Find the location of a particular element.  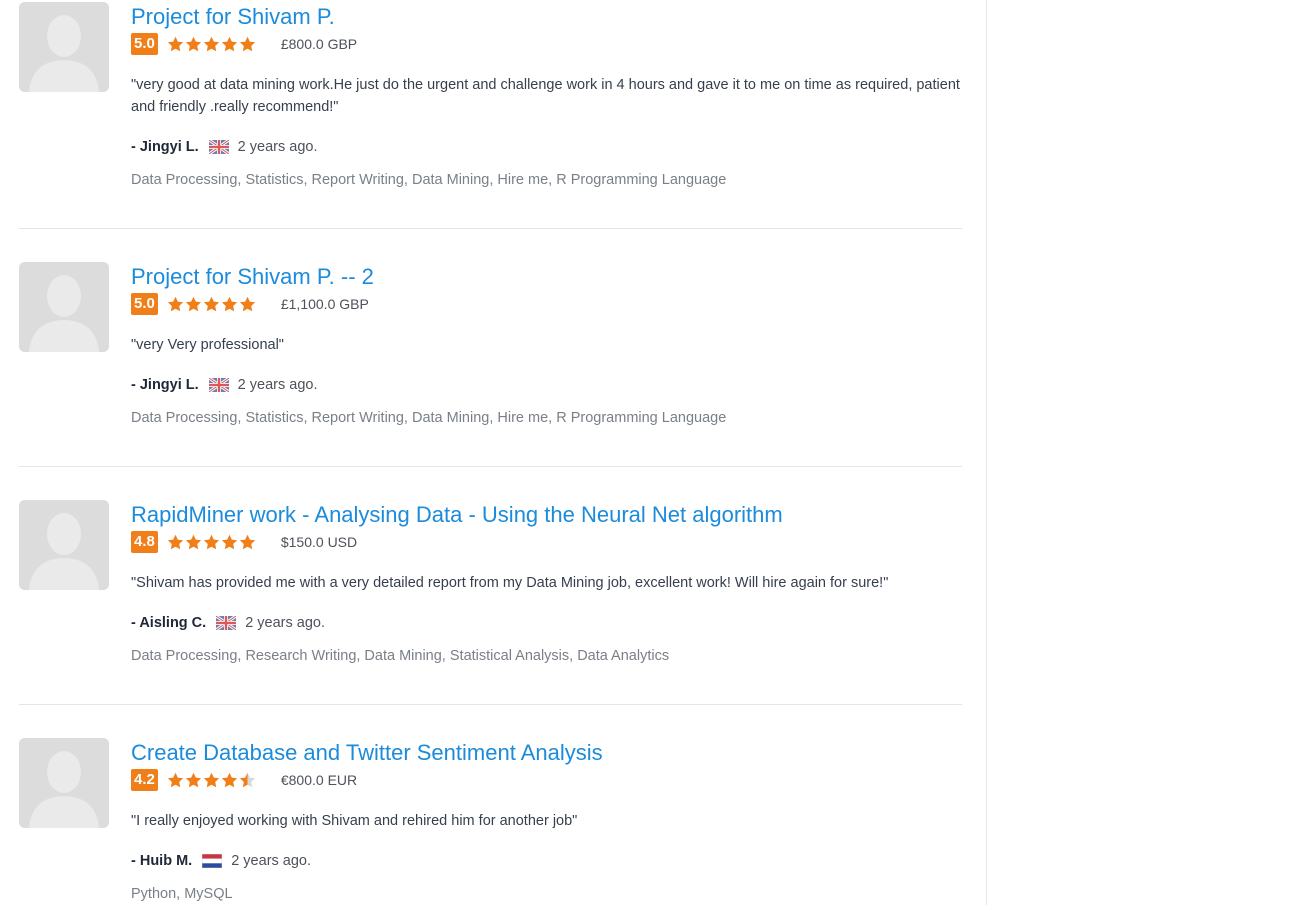

star-half-icon is located at coordinates (247, 780).